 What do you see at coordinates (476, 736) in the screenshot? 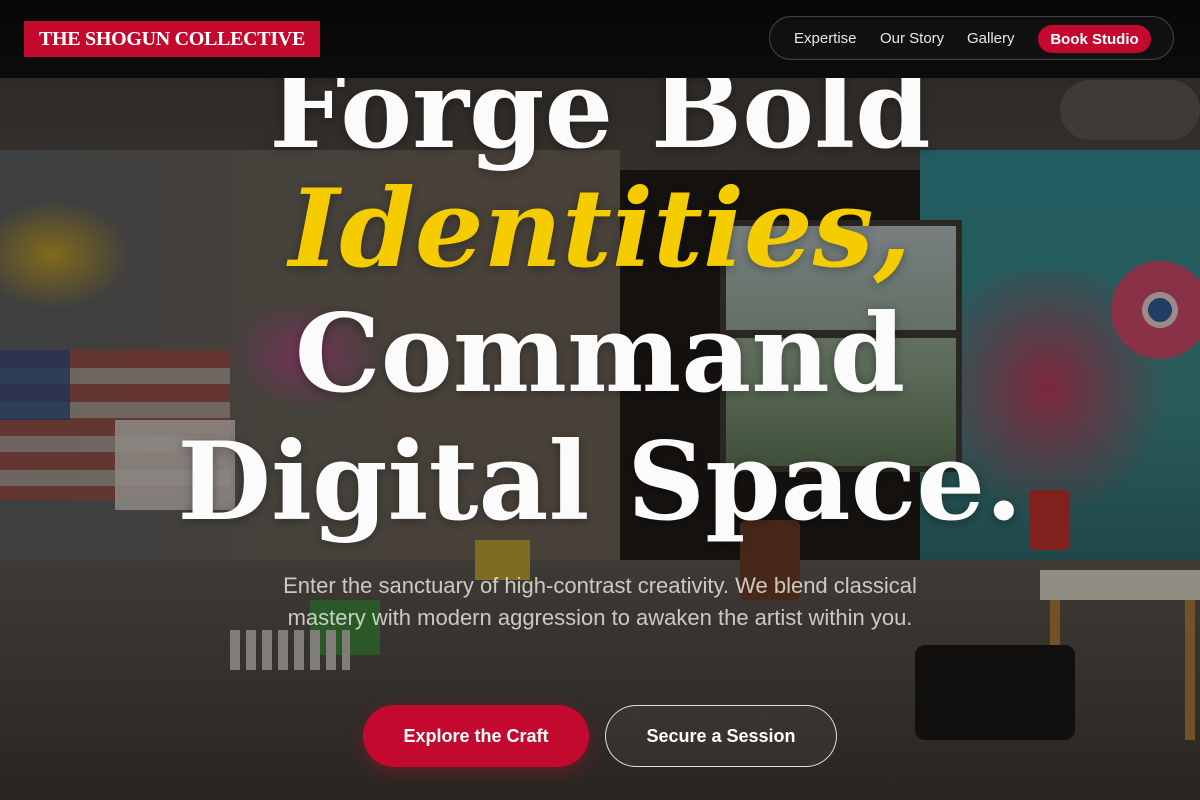
I see `explore-craft-button: Explore the Craft` at bounding box center [476, 736].